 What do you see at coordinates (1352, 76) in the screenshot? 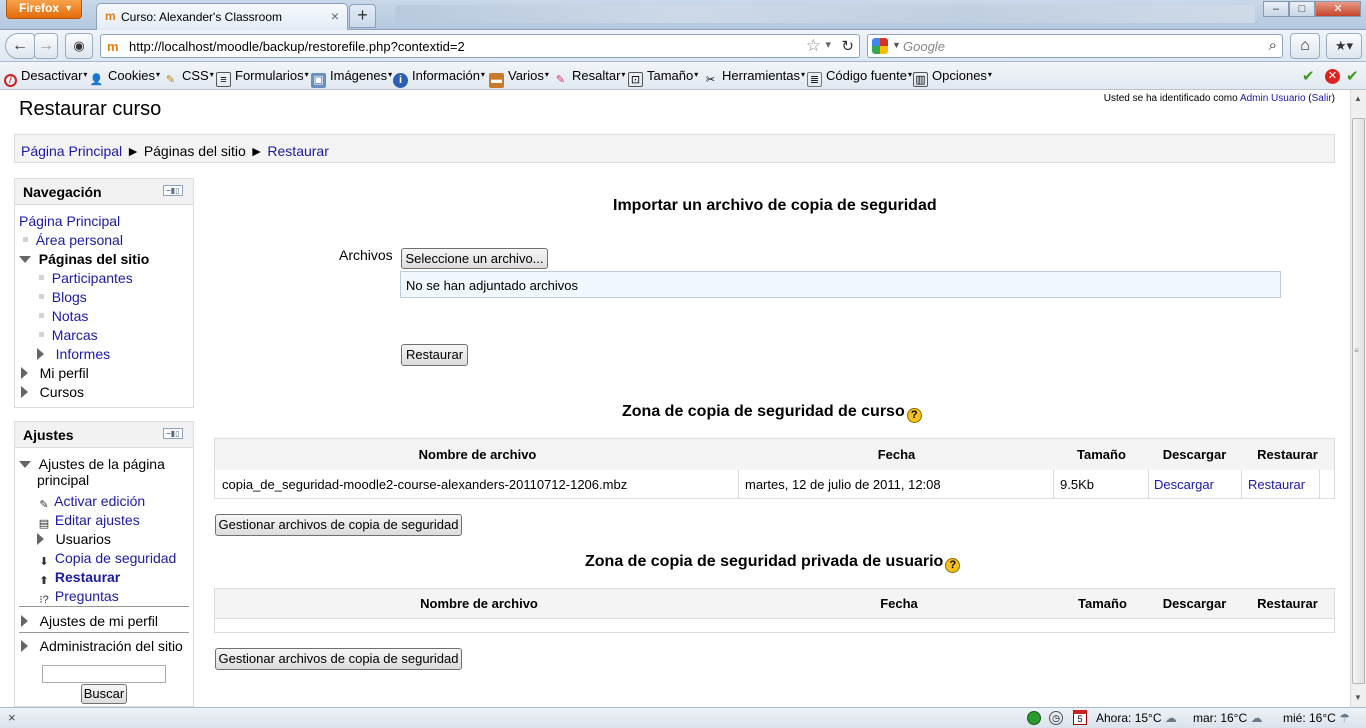
I see `html-valid-check-icon: ✔` at bounding box center [1352, 76].